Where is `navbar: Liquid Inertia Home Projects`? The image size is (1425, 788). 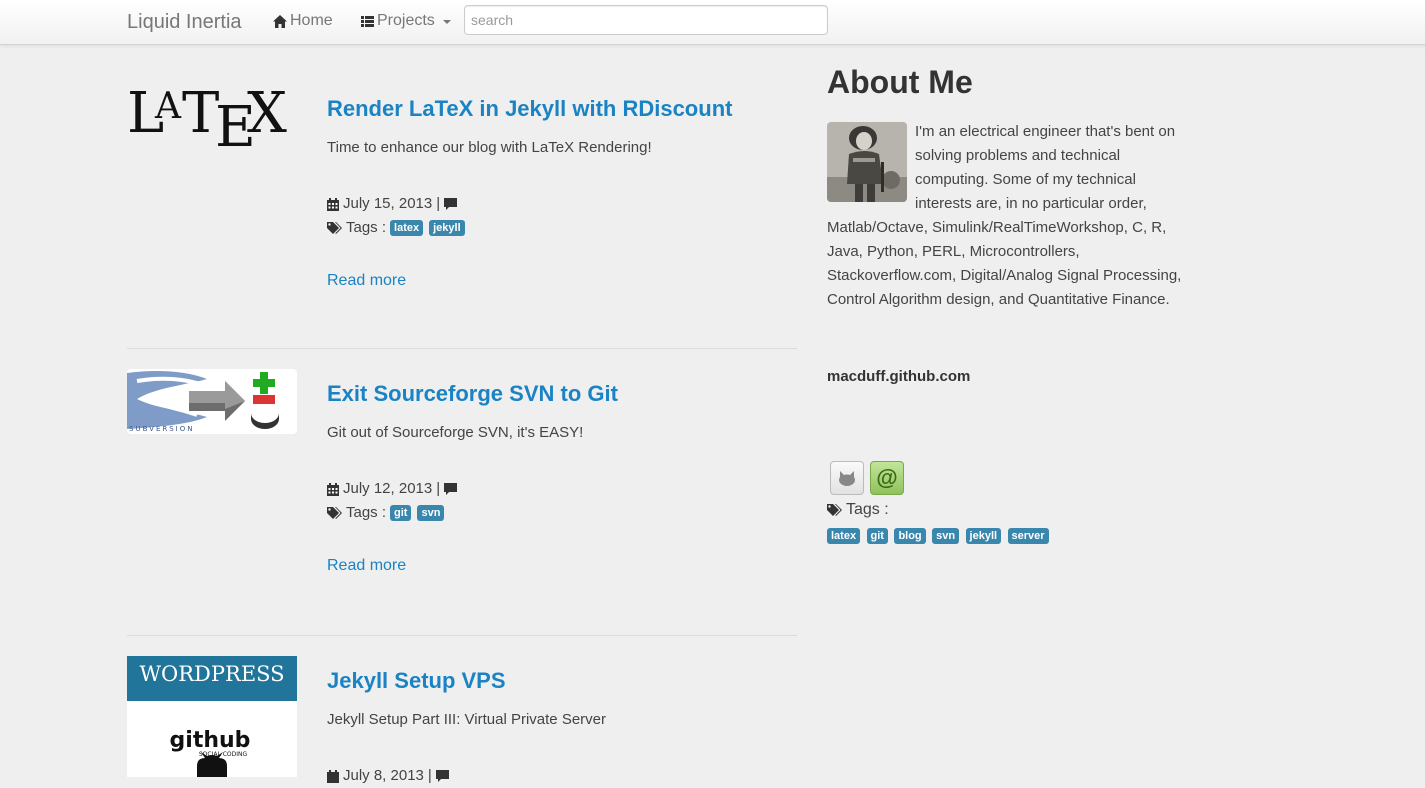 navbar: Liquid Inertia Home Projects is located at coordinates (712, 22).